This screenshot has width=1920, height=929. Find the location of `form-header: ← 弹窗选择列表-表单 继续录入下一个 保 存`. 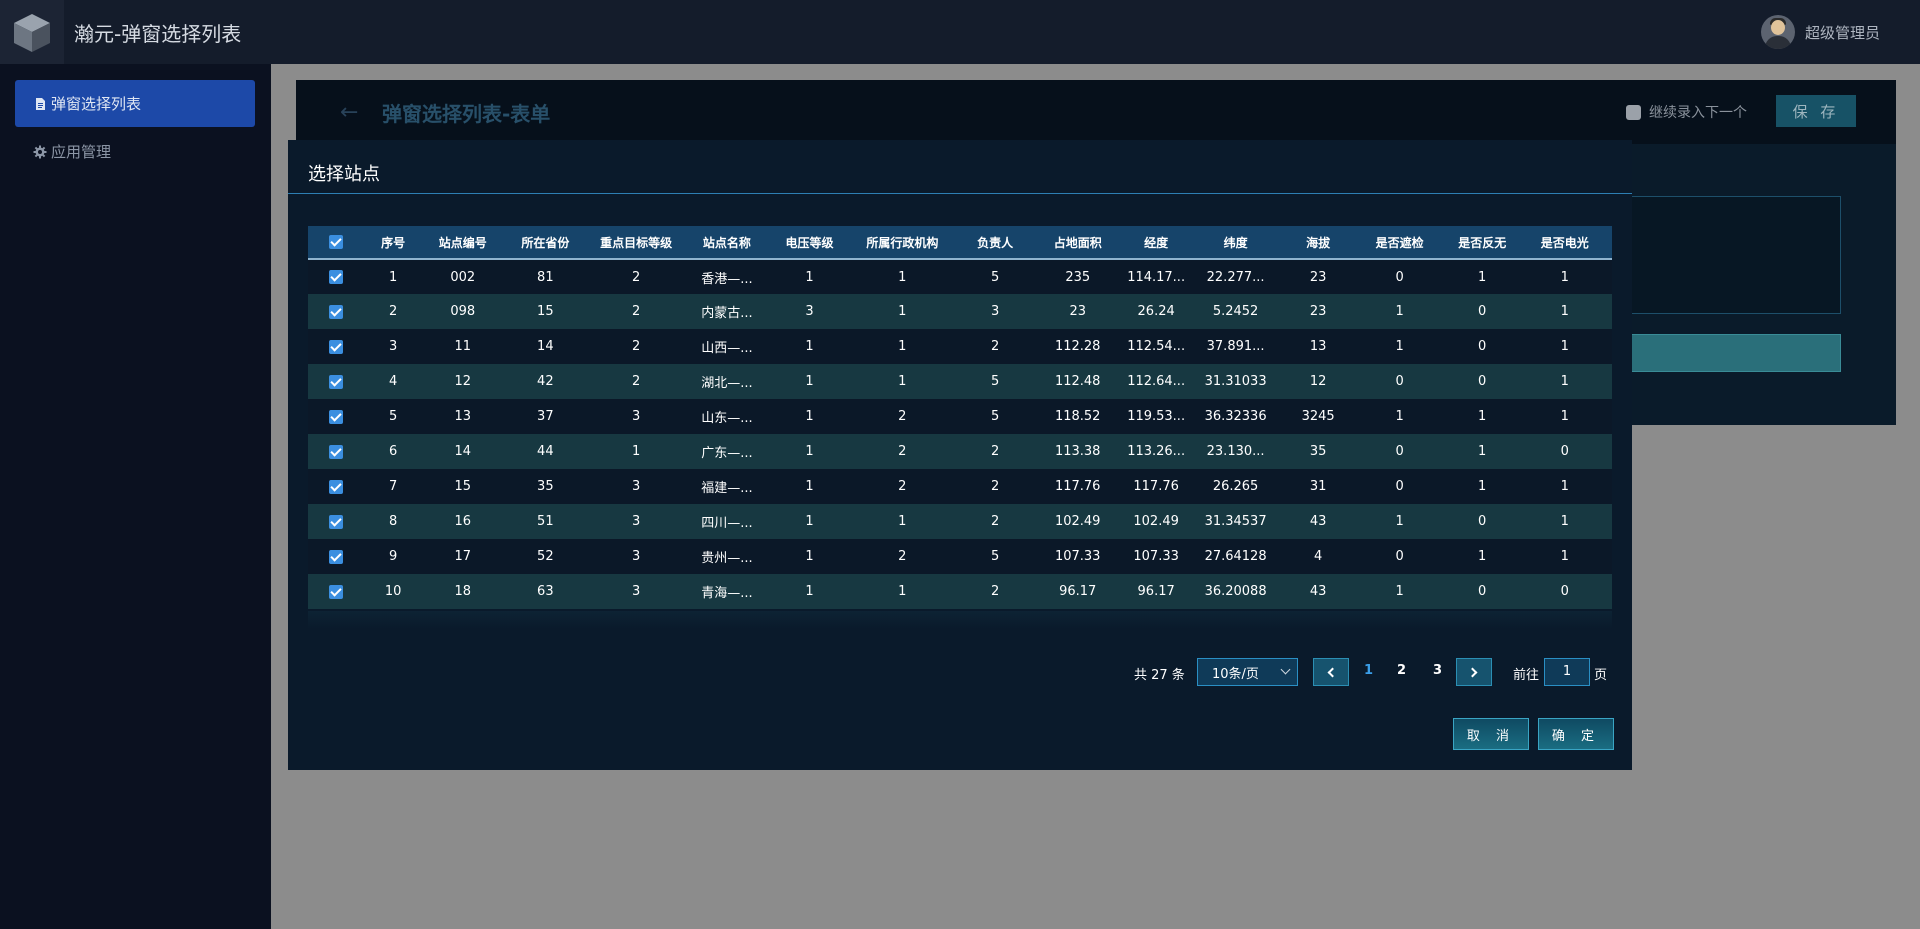

form-header: ← 弹窗选择列表-表单 继续录入下一个 保 存 is located at coordinates (1096, 112).